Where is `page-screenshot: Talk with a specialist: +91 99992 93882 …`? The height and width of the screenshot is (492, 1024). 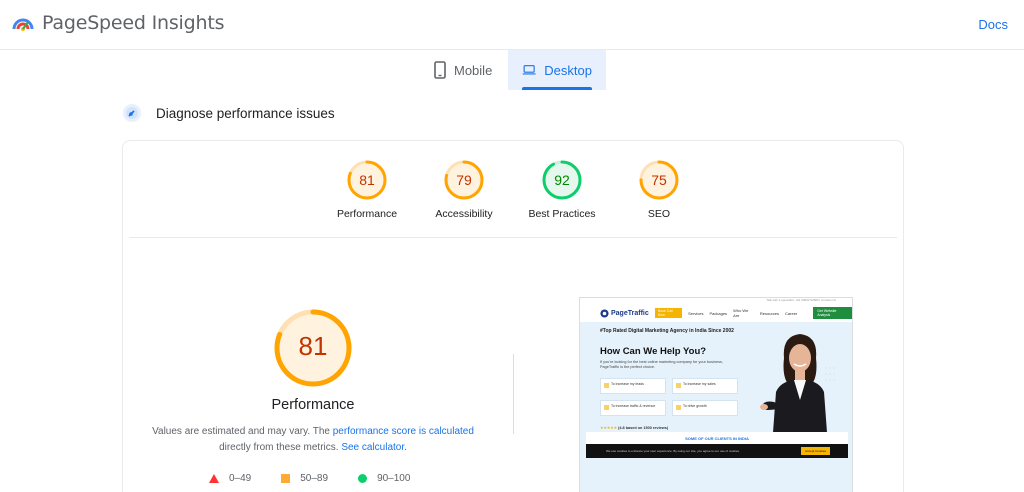 page-screenshot: Talk with a specialist: +91 99992 93882 … is located at coordinates (716, 394).